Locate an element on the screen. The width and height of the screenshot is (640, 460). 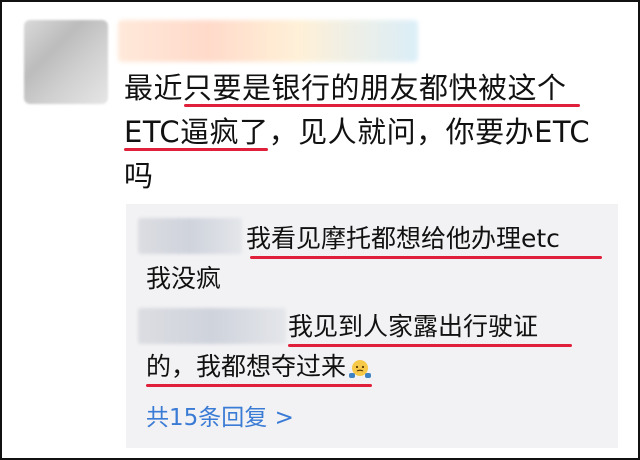
post-text-line-3: 吗 is located at coordinates (139, 176).